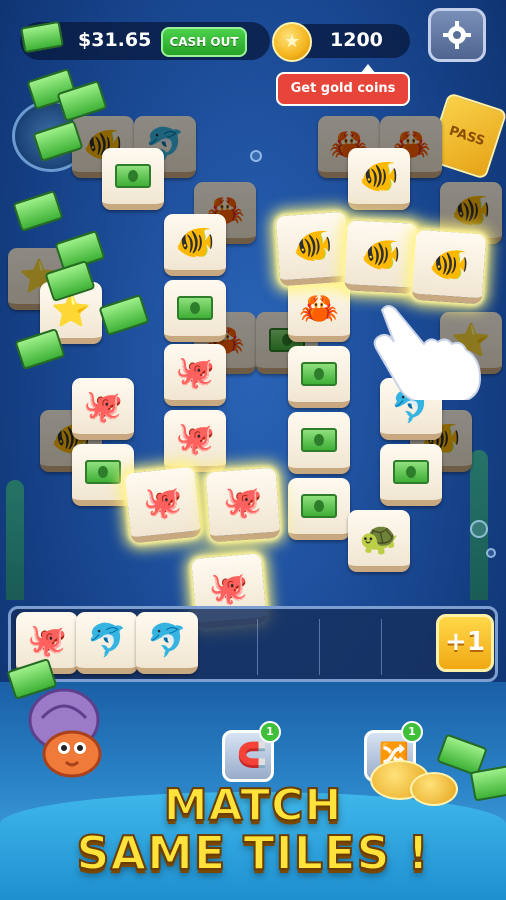  What do you see at coordinates (319, 308) in the screenshot?
I see `crab-icon: 🦀` at bounding box center [319, 308].